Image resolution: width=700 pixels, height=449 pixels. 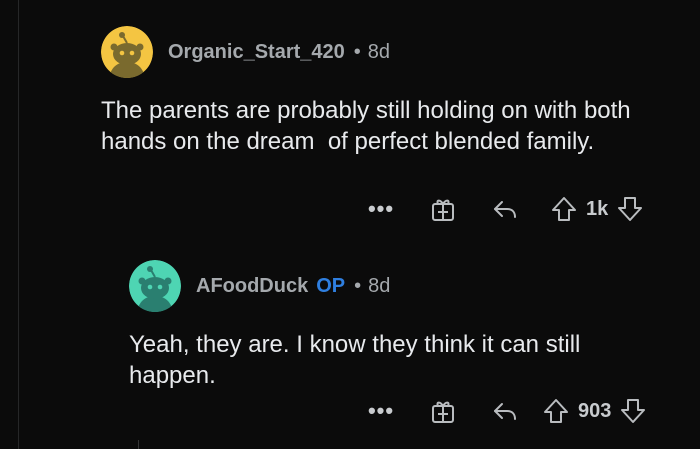 What do you see at coordinates (597, 208) in the screenshot?
I see `vote-count: 1k` at bounding box center [597, 208].